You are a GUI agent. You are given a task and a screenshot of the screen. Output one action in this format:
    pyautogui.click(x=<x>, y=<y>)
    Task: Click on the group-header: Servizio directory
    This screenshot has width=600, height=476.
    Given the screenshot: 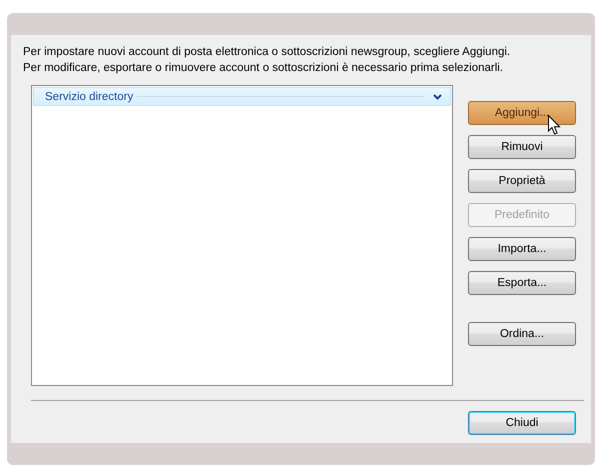 What is the action you would take?
    pyautogui.click(x=242, y=96)
    